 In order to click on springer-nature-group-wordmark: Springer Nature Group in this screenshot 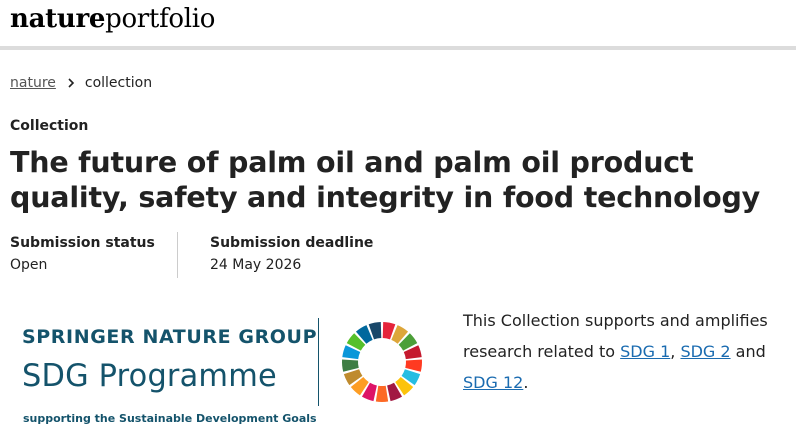, I will do `click(169, 337)`.